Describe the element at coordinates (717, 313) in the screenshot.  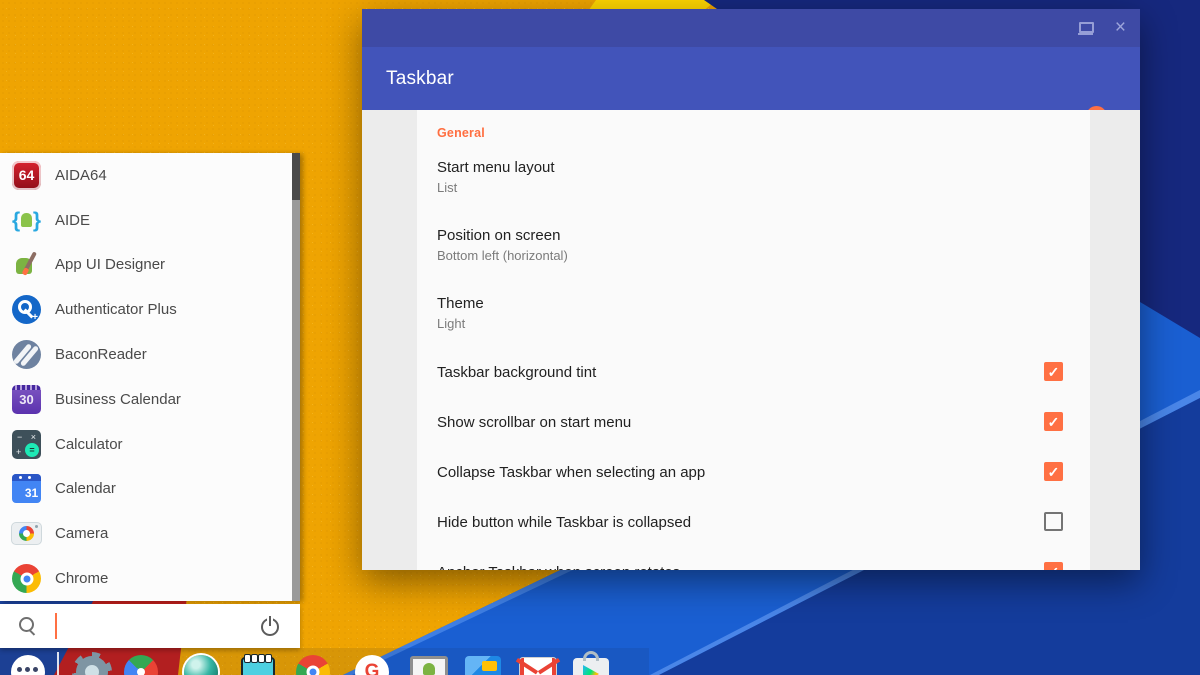
I see `setting-theme: Theme Light` at that location.